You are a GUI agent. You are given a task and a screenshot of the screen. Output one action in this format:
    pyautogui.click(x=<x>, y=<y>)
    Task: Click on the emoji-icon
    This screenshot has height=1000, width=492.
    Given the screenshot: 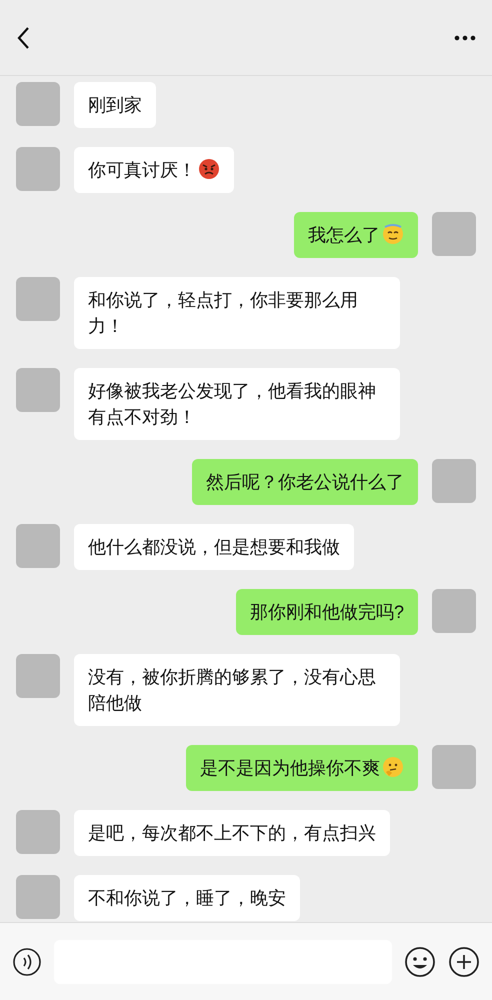 What is the action you would take?
    pyautogui.click(x=420, y=962)
    